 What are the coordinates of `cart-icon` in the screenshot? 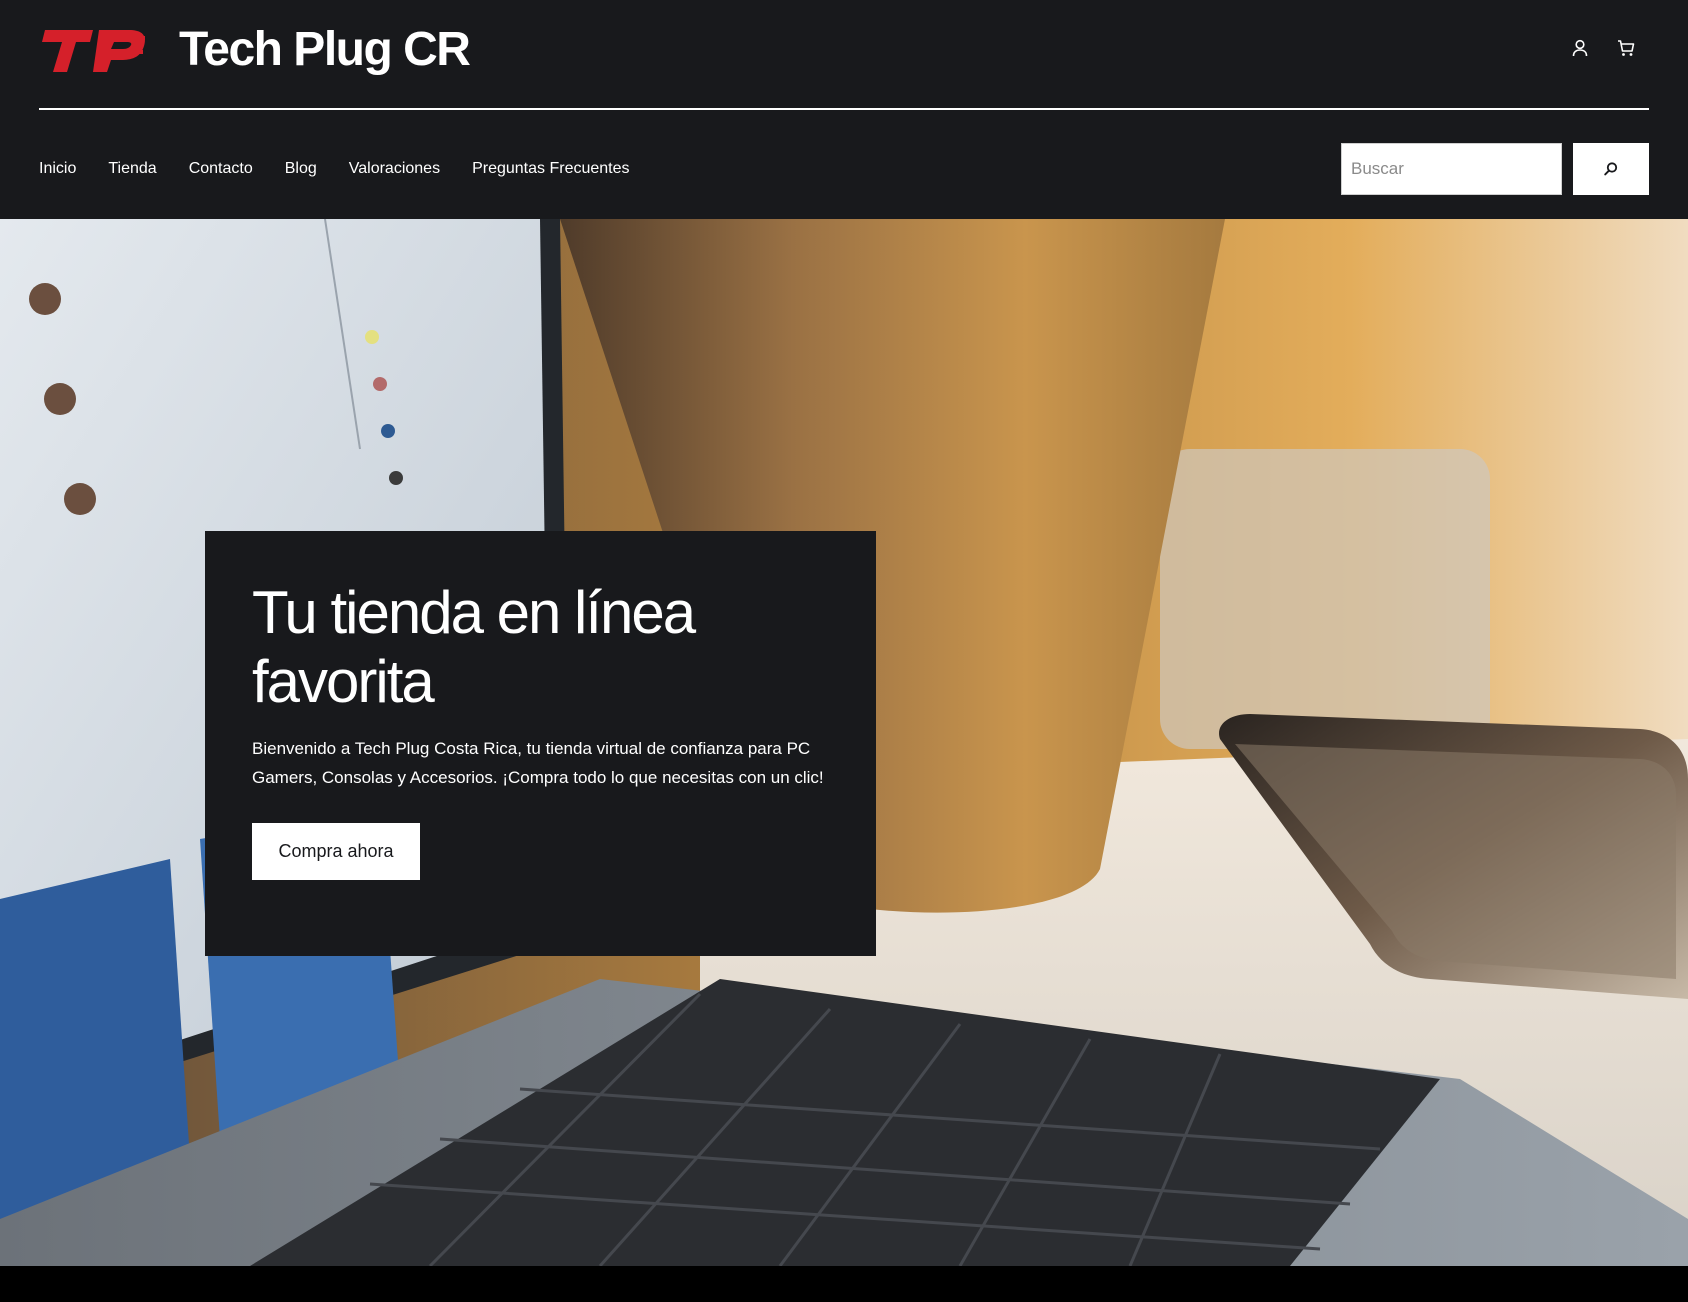 It's located at (1626, 48).